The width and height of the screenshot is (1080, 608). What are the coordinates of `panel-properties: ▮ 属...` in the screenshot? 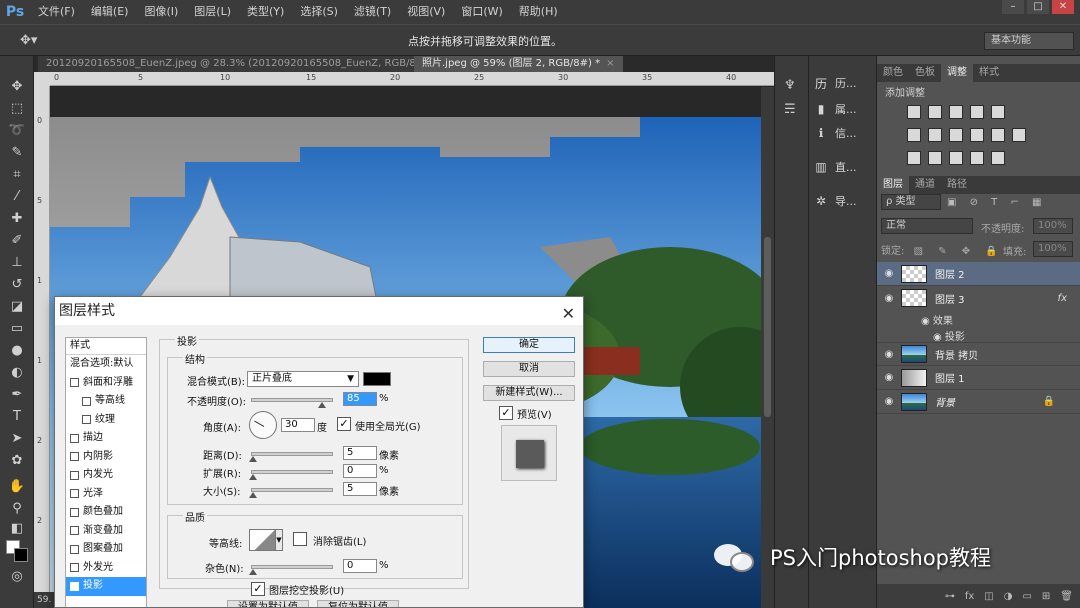 It's located at (844, 109).